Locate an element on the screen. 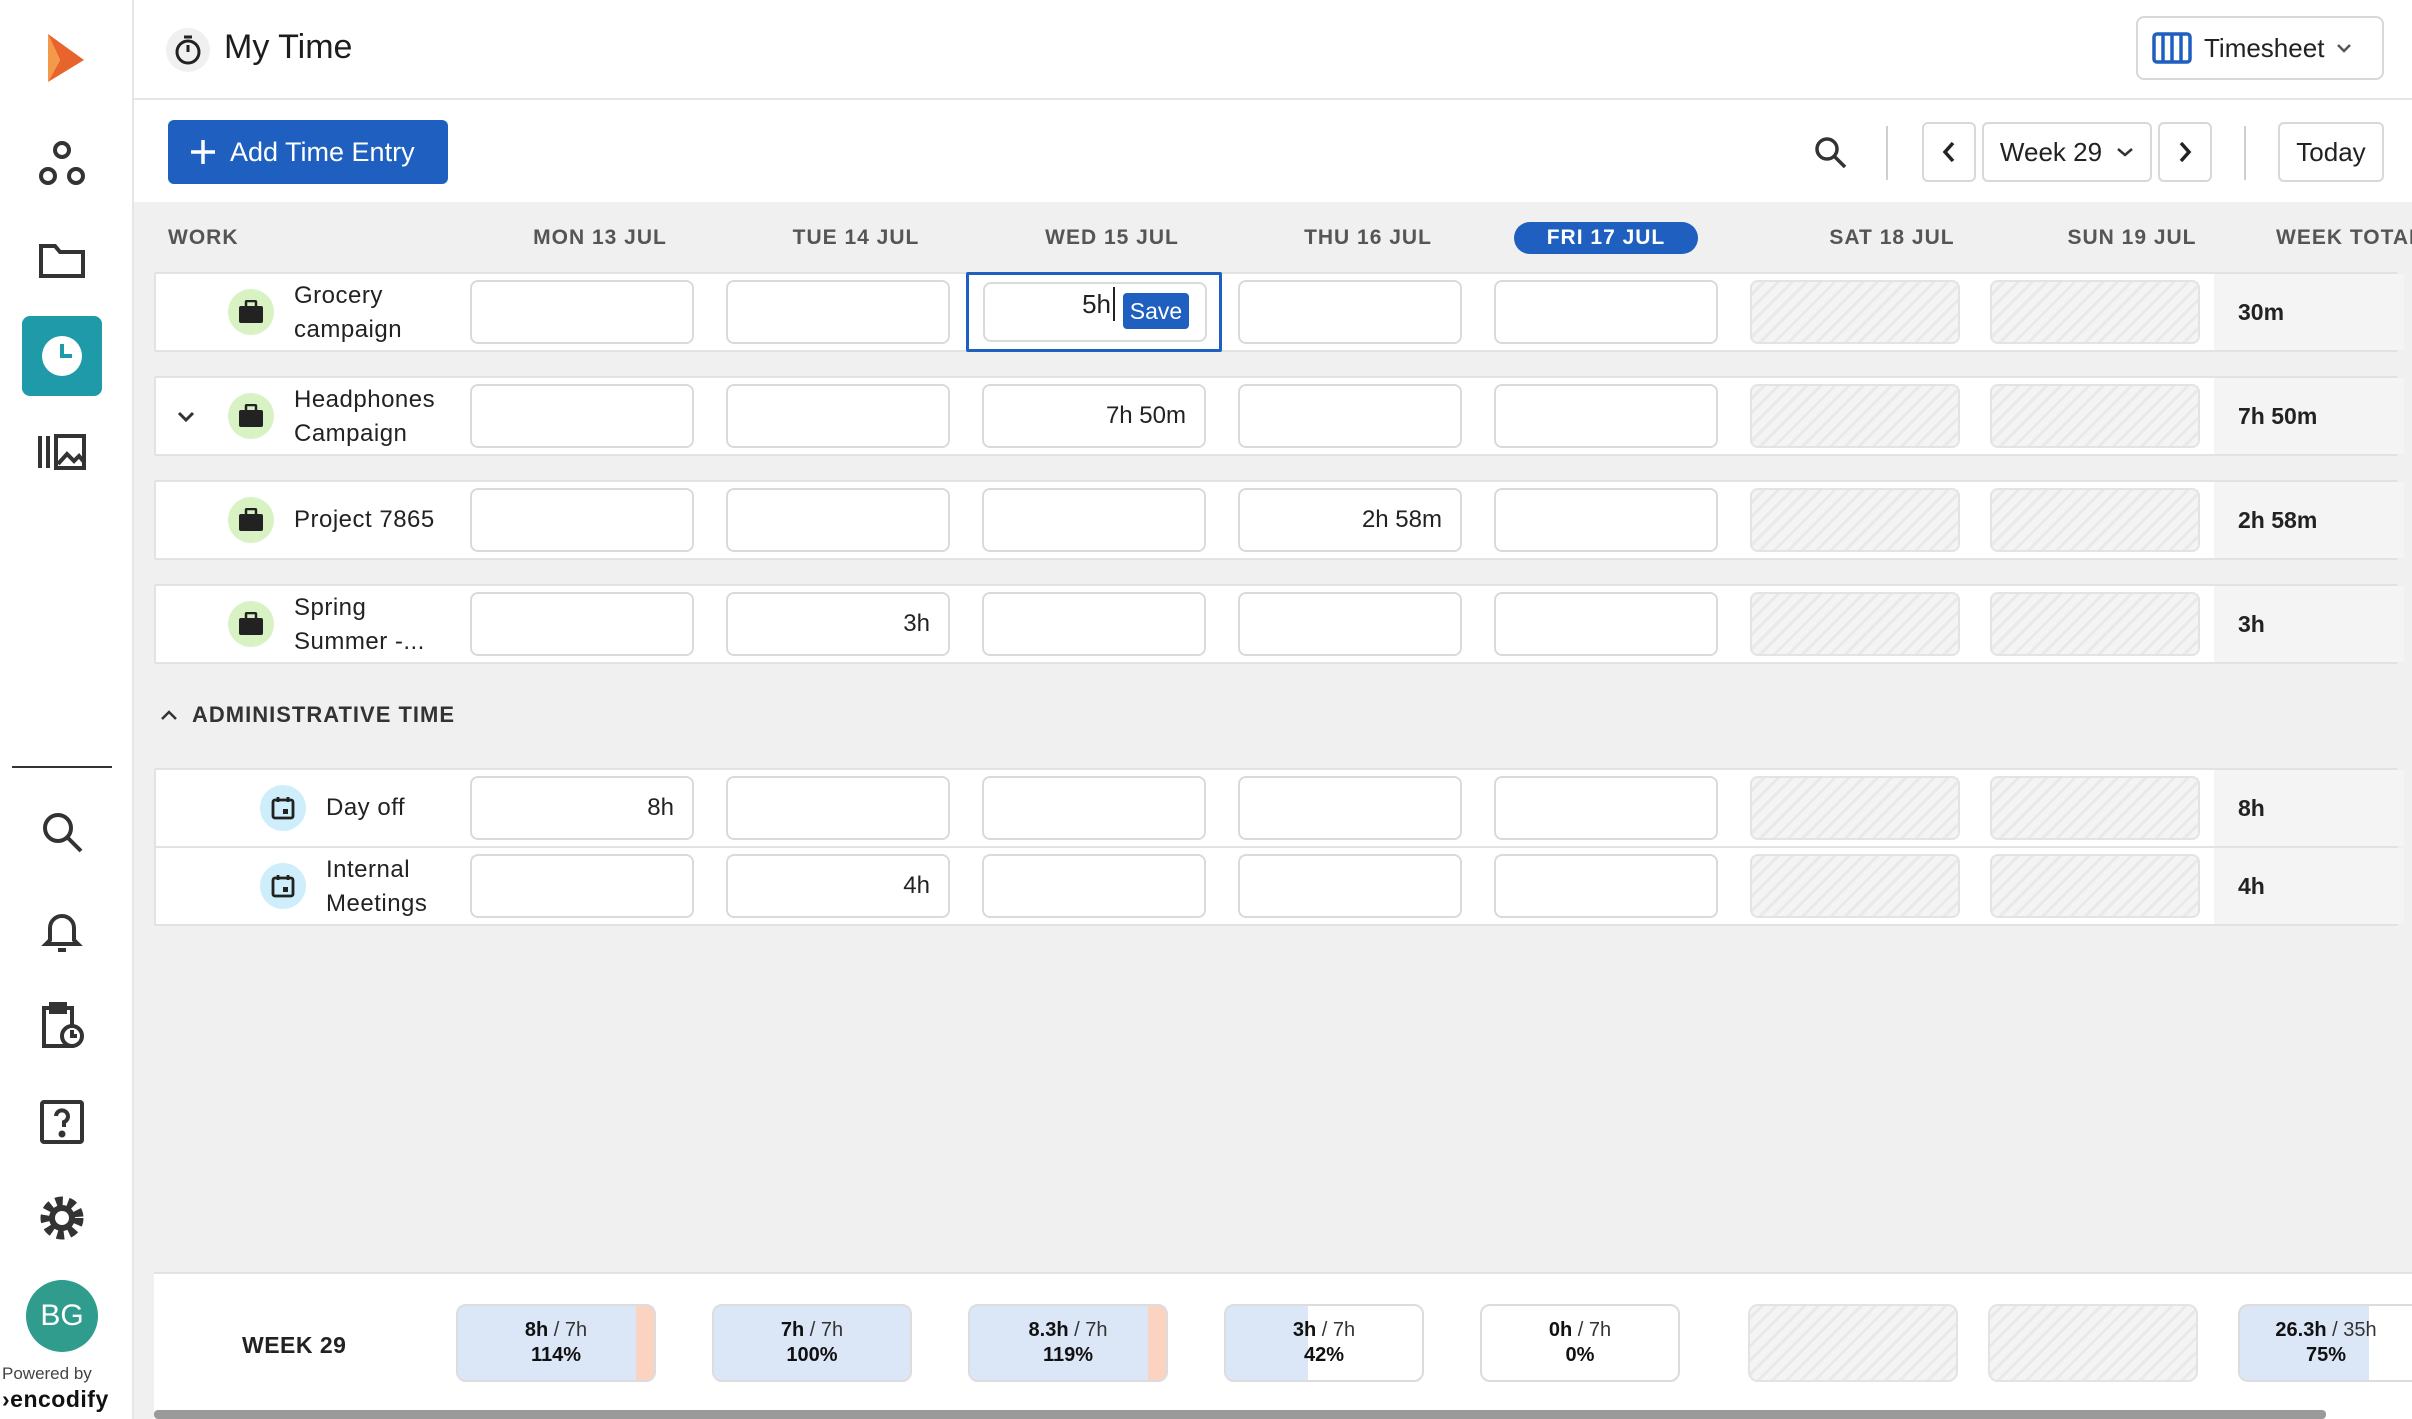  day-logged: 3h is located at coordinates (1304, 1330).